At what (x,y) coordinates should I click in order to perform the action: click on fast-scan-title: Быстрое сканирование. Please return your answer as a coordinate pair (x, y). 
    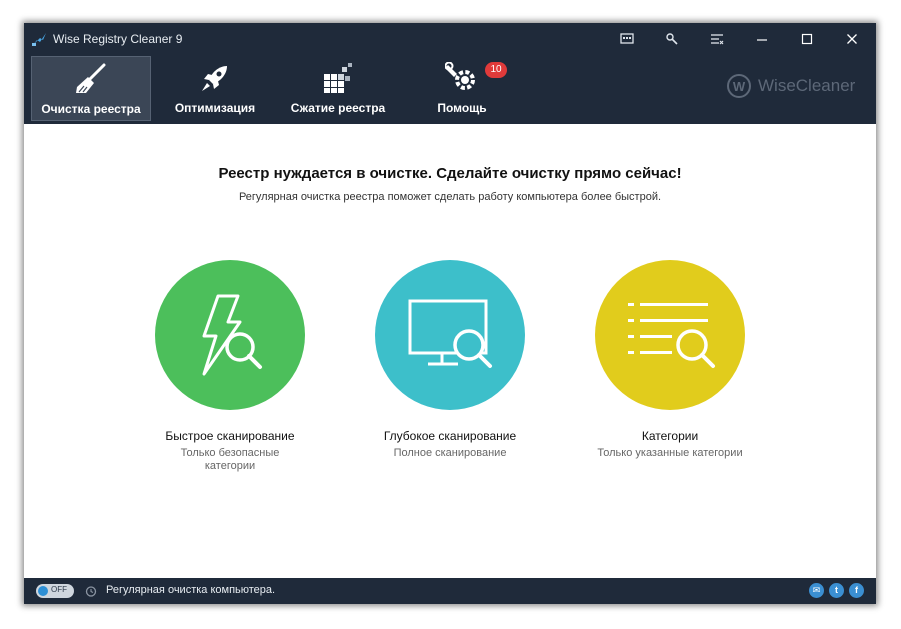
    Looking at the image, I should click on (230, 436).